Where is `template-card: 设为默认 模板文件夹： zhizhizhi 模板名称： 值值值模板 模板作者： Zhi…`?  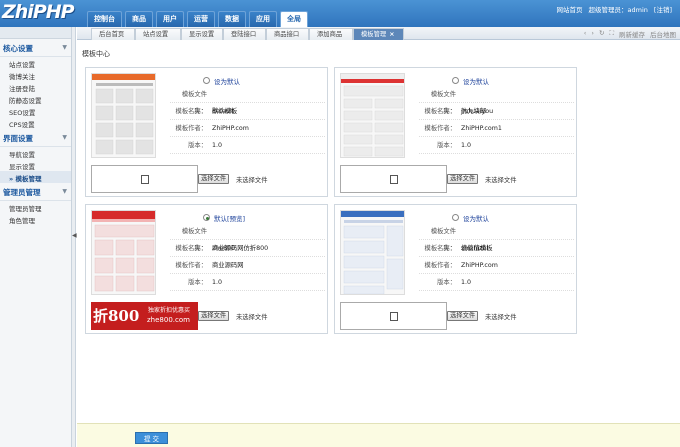
template-card: 设为默认 模板文件夹： zhizhizhi 模板名称： 值值值模板 模板作者： Zhi… is located at coordinates (455, 269).